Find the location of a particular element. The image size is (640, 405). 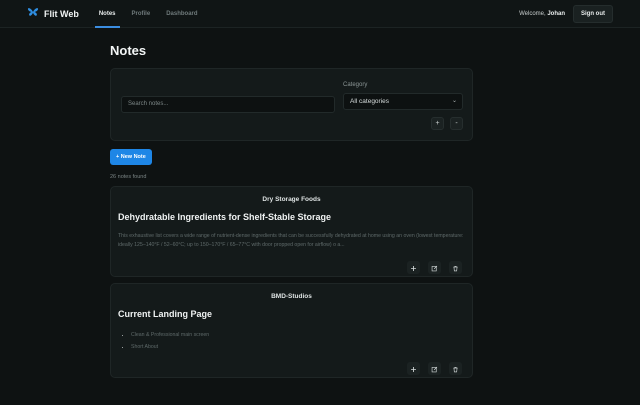

welcome-text: Welcome, Johan is located at coordinates (542, 14).